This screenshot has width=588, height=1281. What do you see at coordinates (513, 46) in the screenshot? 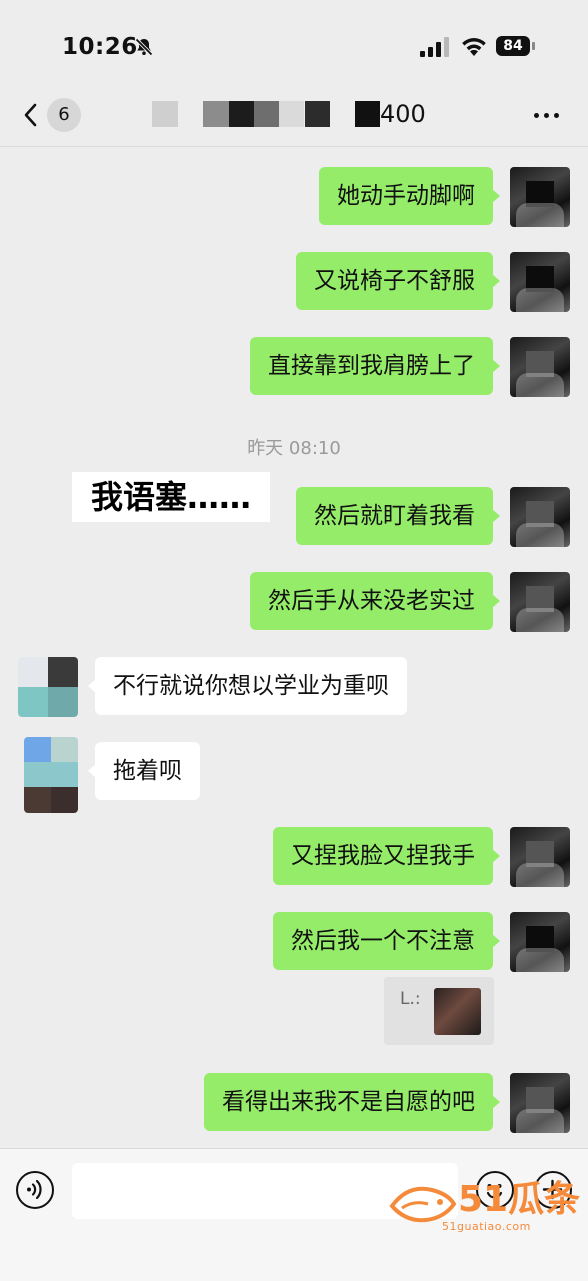
I see `battery-level: 84` at bounding box center [513, 46].